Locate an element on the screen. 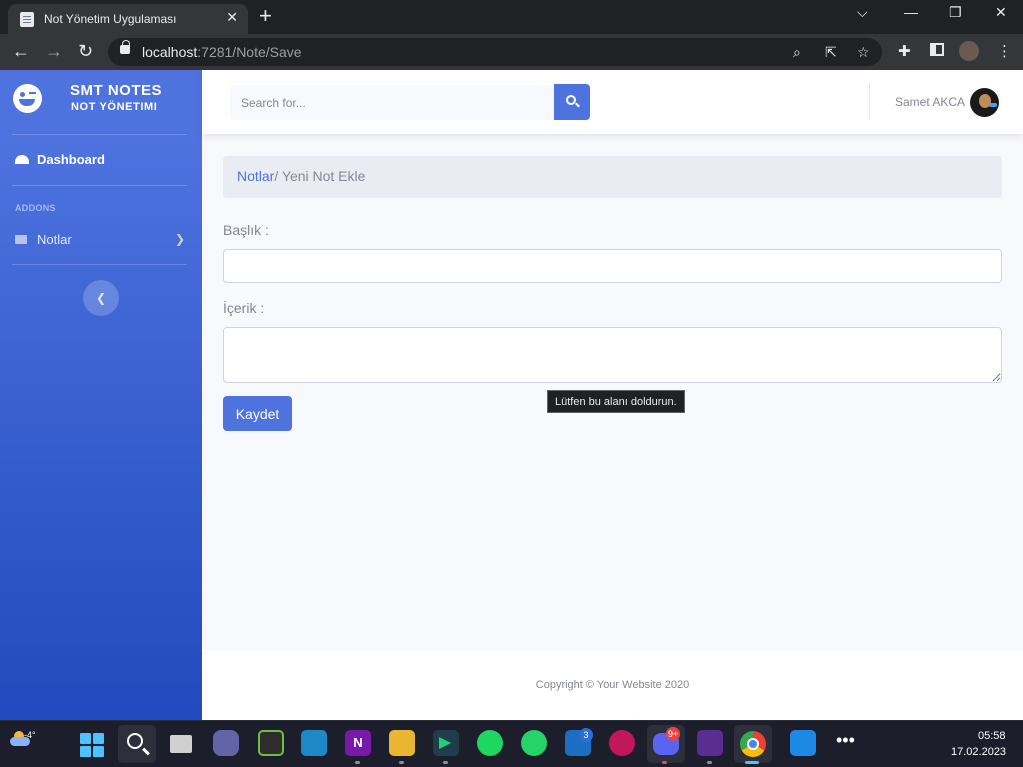 The image size is (1023, 767). browser-toolbar: ← → ↻ localhost:7281/Note/Save ⌕ ⇱ ☆ is located at coordinates (511, 52).